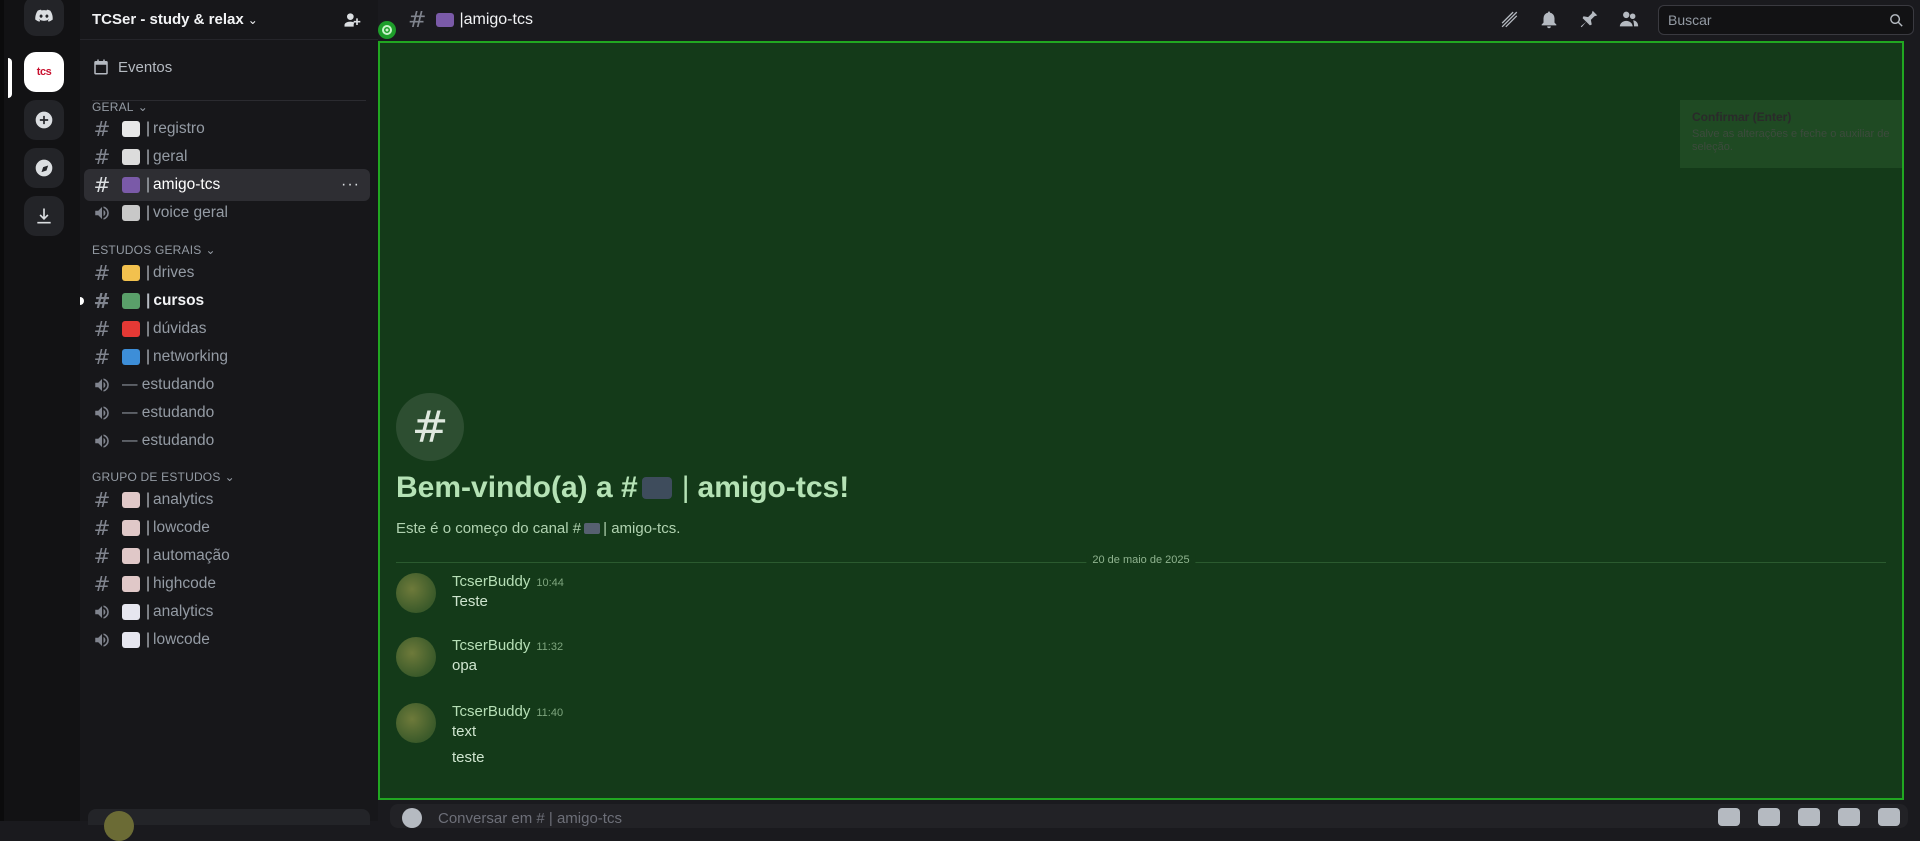 The image size is (1920, 841). Describe the element at coordinates (191, 555) in the screenshot. I see `channel-name: automação` at that location.